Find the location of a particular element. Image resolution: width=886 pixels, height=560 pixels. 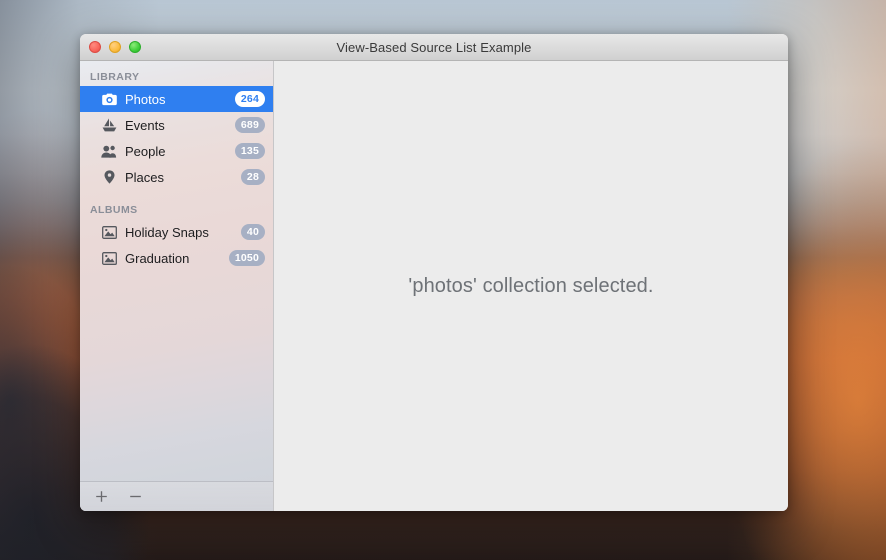

sidebar-item-label: Photos is located at coordinates (145, 99).